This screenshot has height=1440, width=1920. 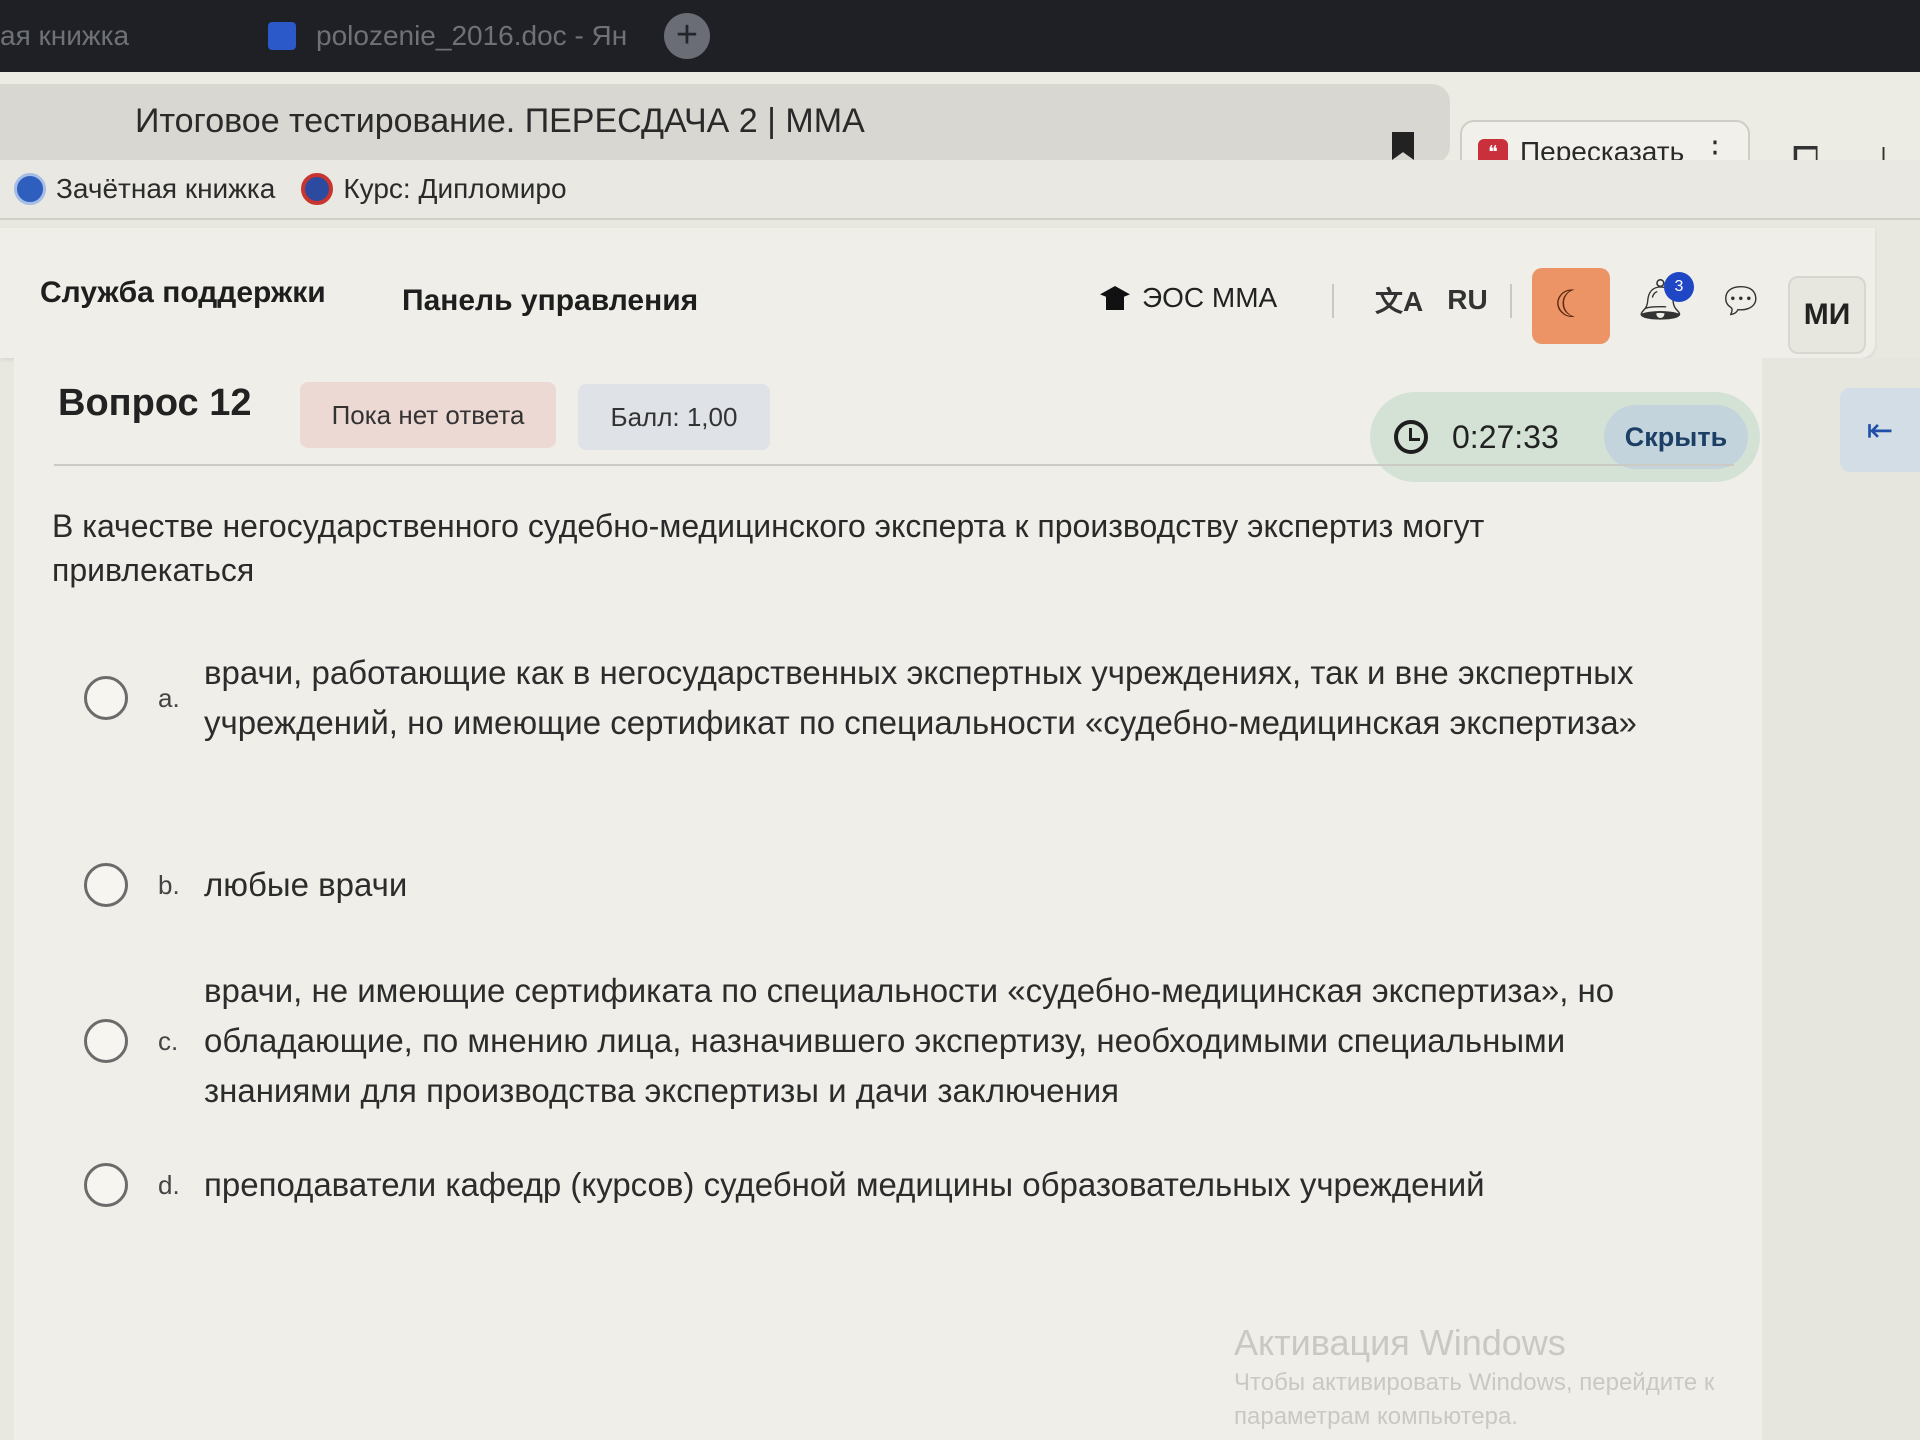 I want to click on answer-text: любые врачи, so click(x=929, y=885).